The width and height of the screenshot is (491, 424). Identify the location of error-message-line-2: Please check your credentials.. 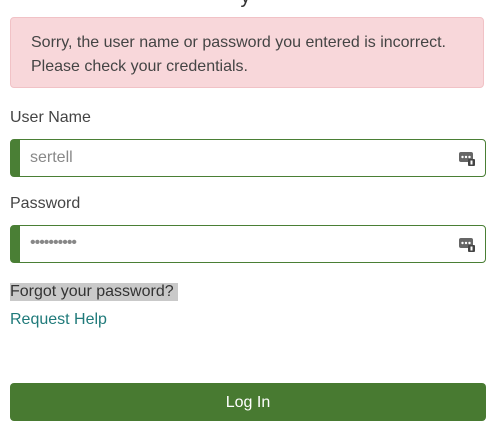
(139, 66).